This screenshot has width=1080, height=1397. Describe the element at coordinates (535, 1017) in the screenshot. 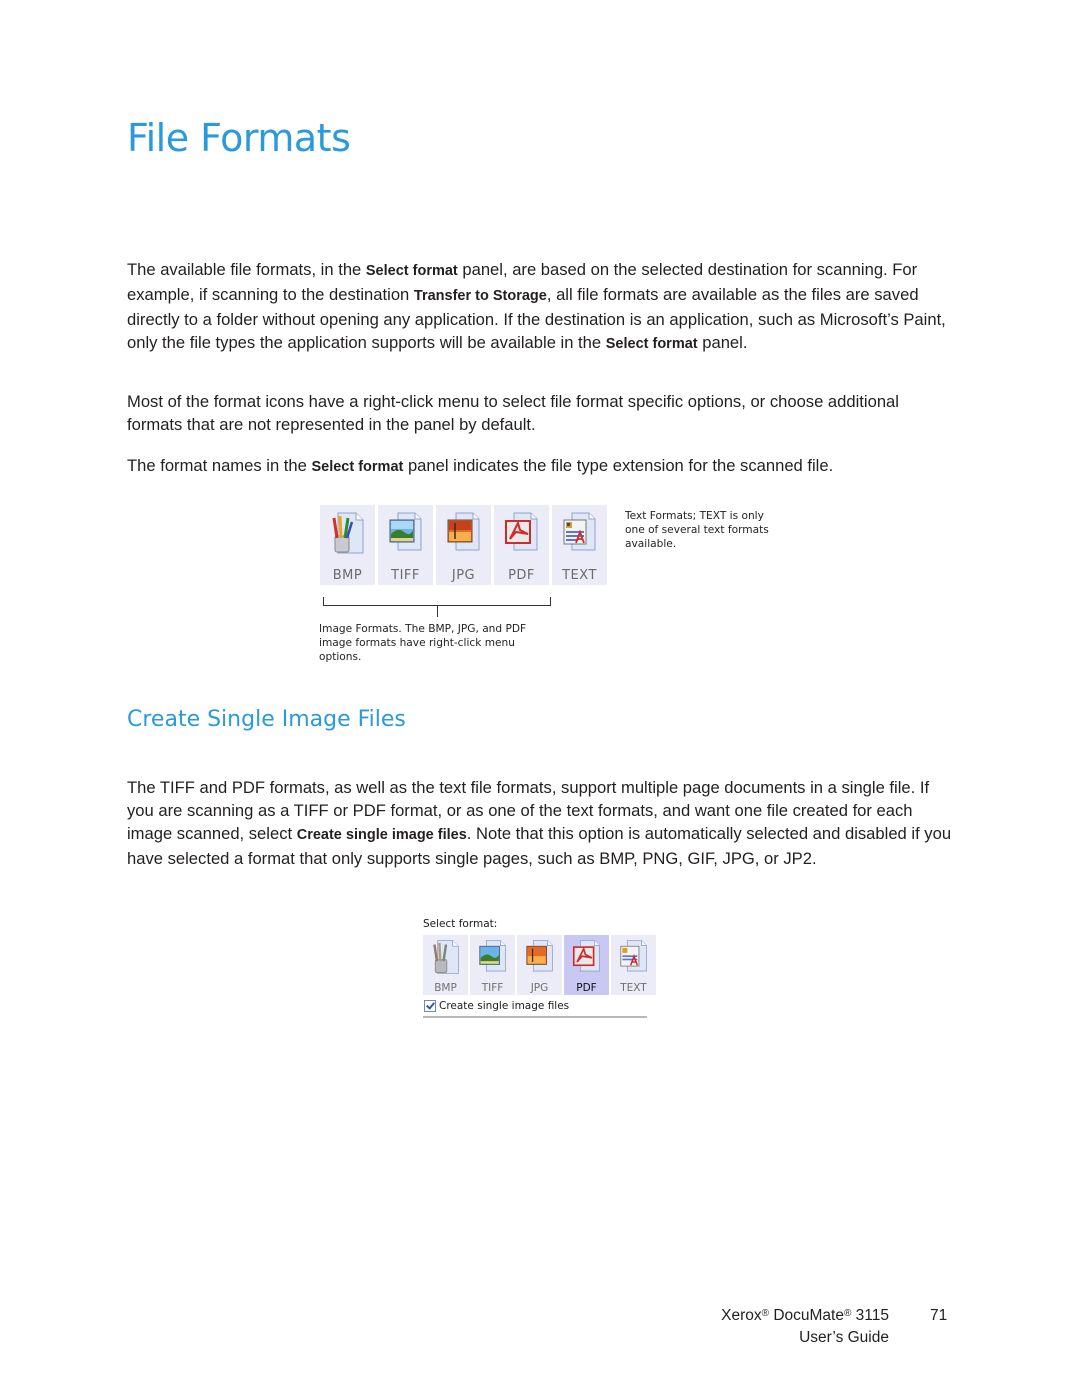

I see `panel-divider` at that location.